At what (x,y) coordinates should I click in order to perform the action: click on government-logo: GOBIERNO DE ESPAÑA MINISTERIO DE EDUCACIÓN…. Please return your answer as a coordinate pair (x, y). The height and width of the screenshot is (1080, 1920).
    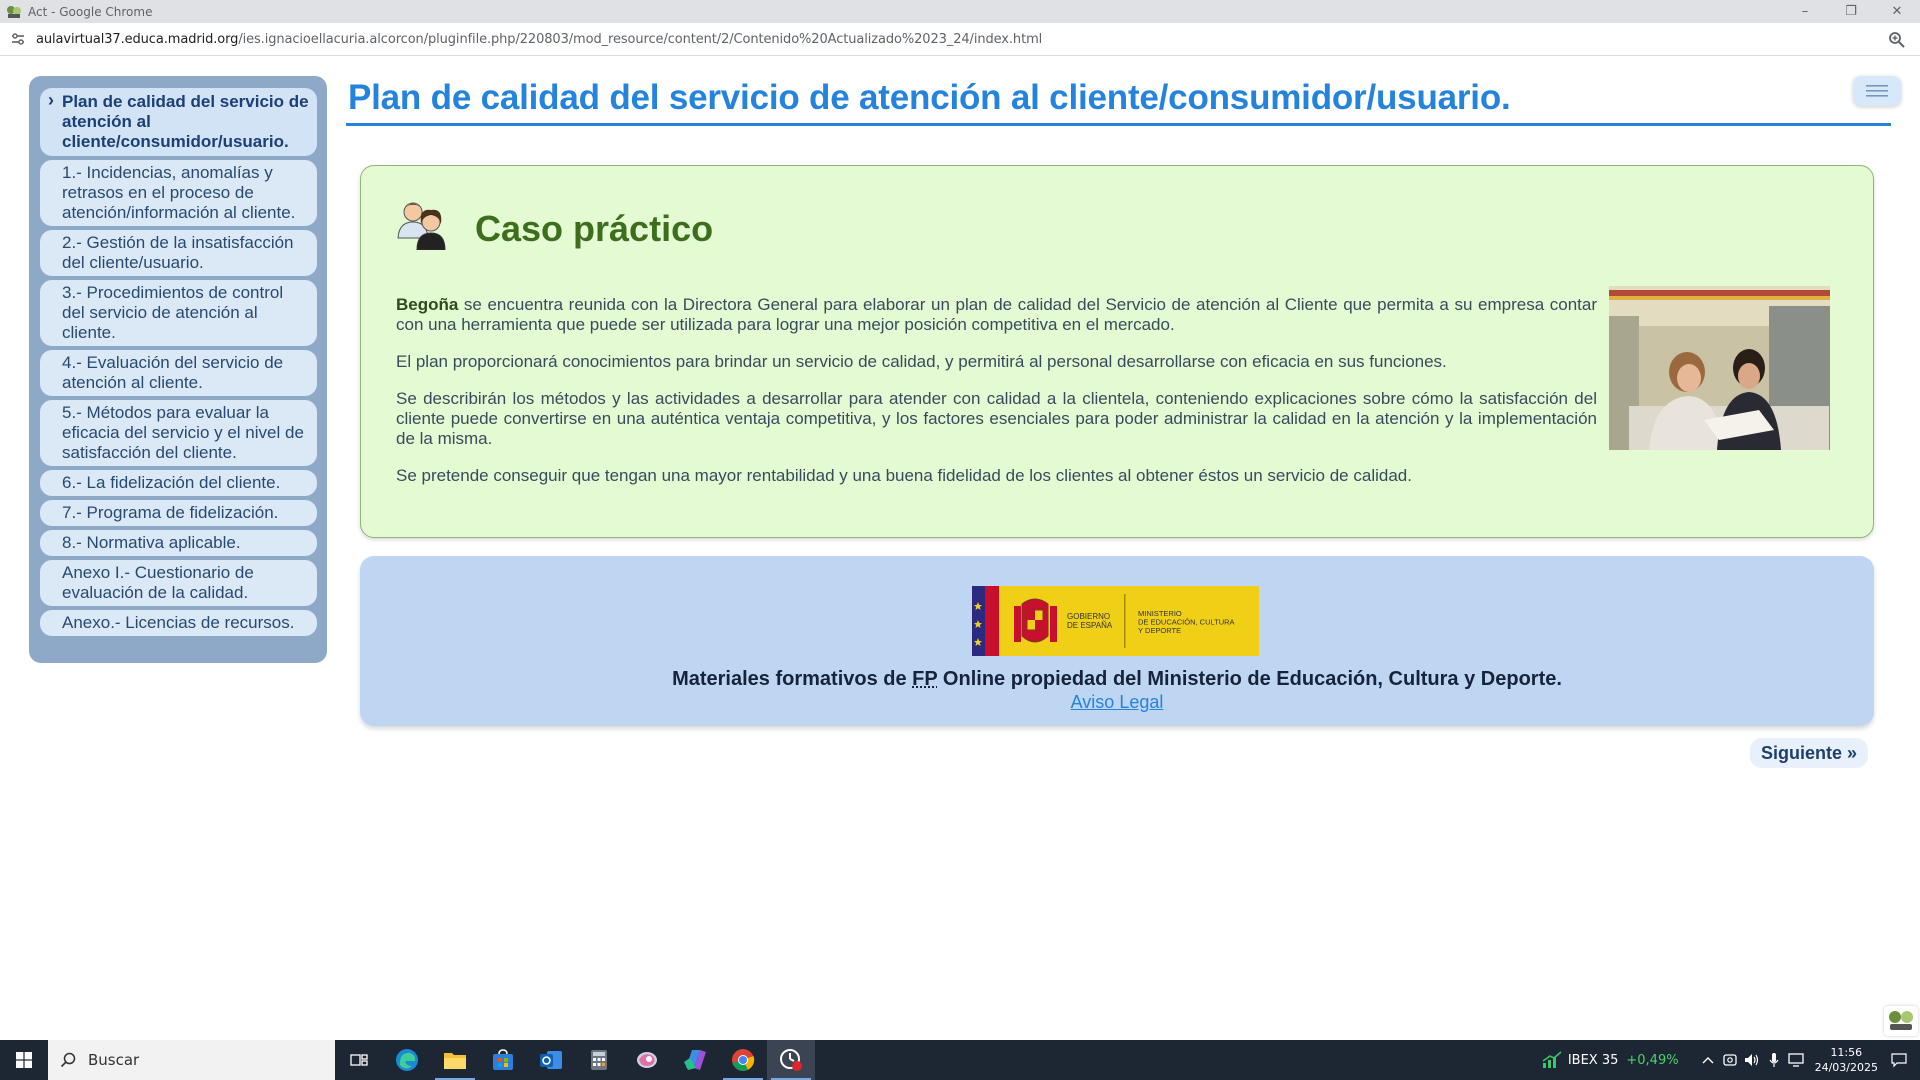
    Looking at the image, I should click on (1115, 621).